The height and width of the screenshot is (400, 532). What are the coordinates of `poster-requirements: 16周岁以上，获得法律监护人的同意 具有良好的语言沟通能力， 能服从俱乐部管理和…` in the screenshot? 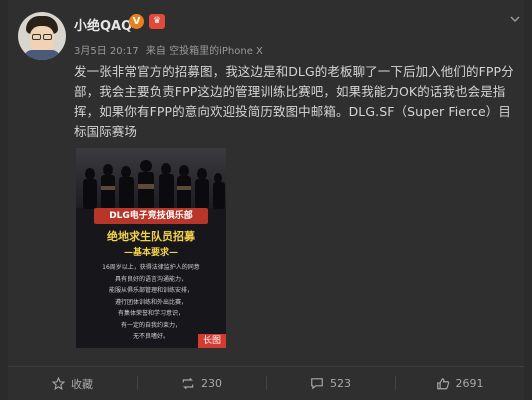 It's located at (151, 302).